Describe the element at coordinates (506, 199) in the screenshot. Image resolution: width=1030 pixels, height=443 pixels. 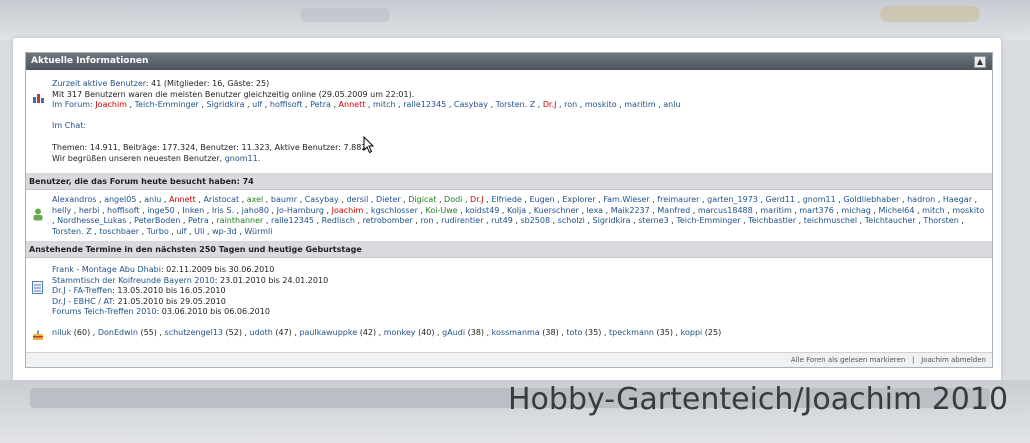
I see `user-link: Elfriede` at that location.